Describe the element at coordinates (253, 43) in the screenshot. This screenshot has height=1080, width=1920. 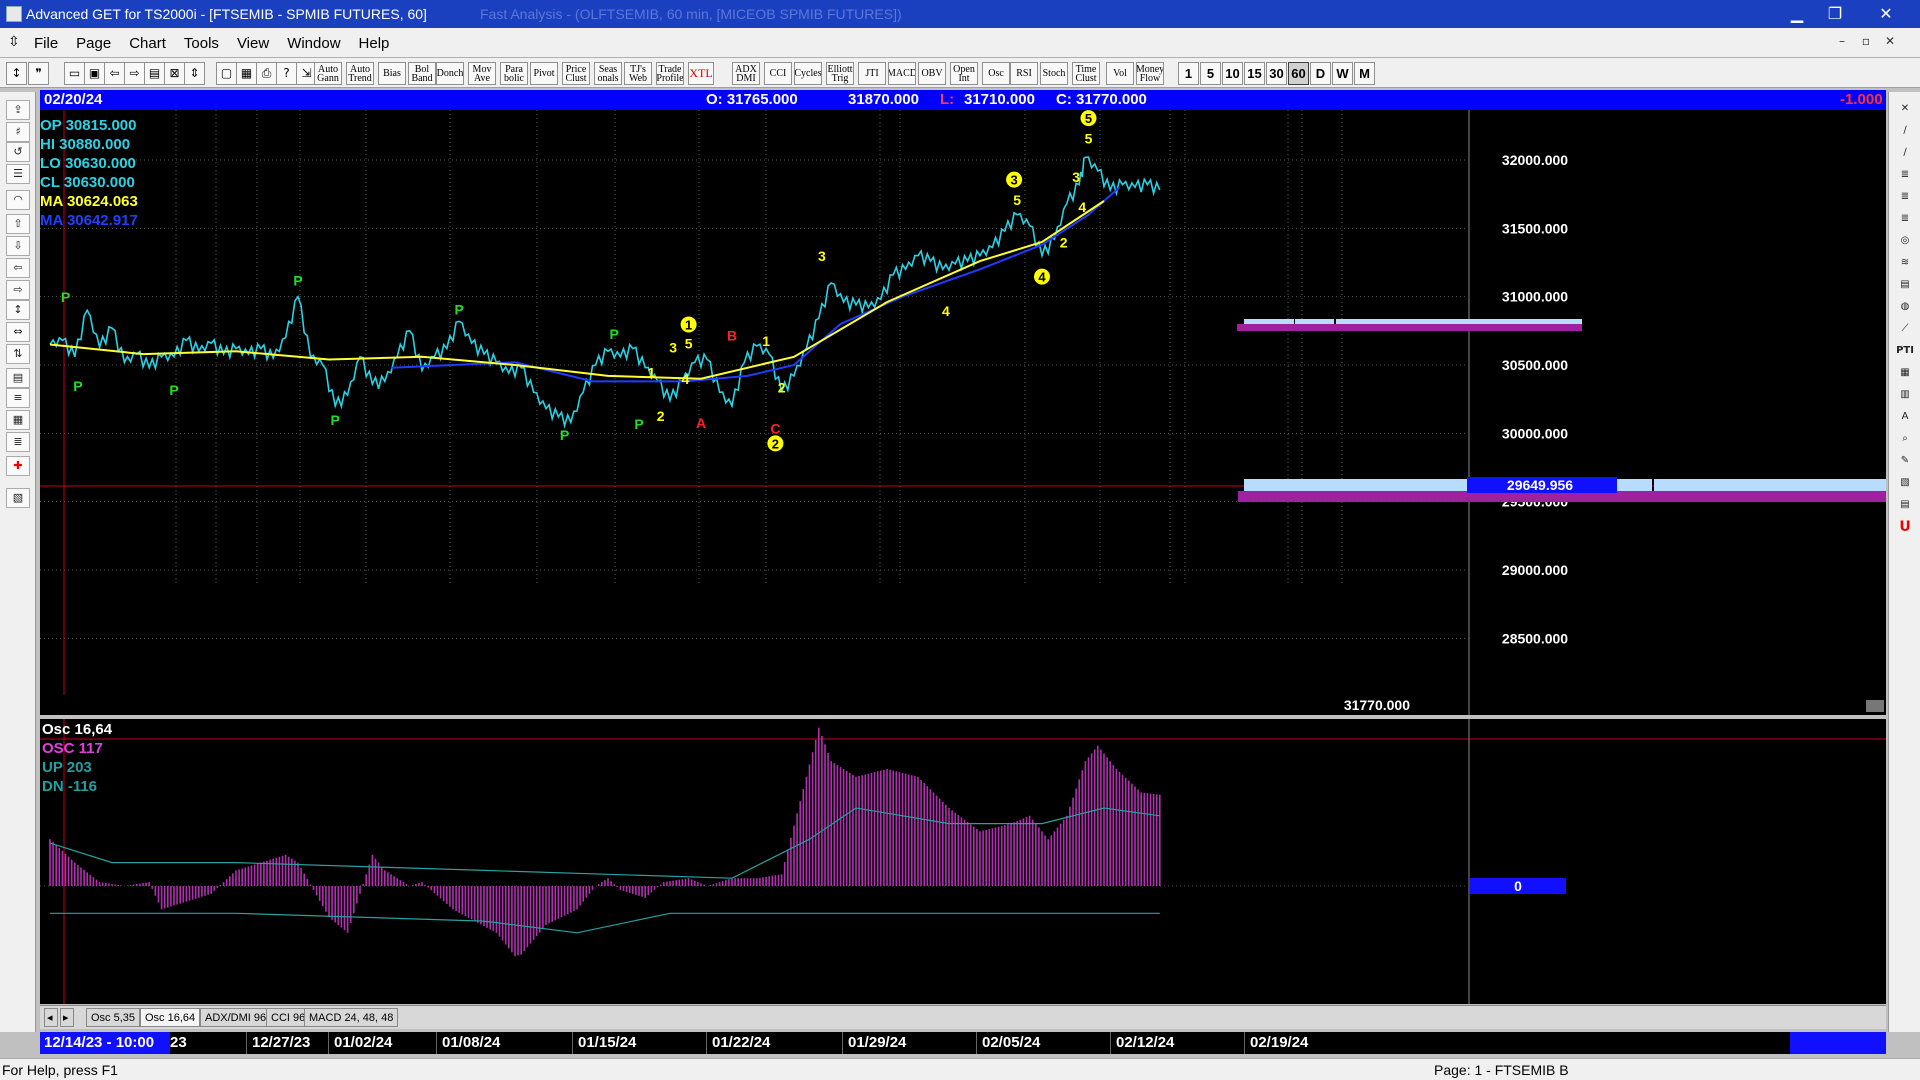
I see `menu-view: View` at that location.